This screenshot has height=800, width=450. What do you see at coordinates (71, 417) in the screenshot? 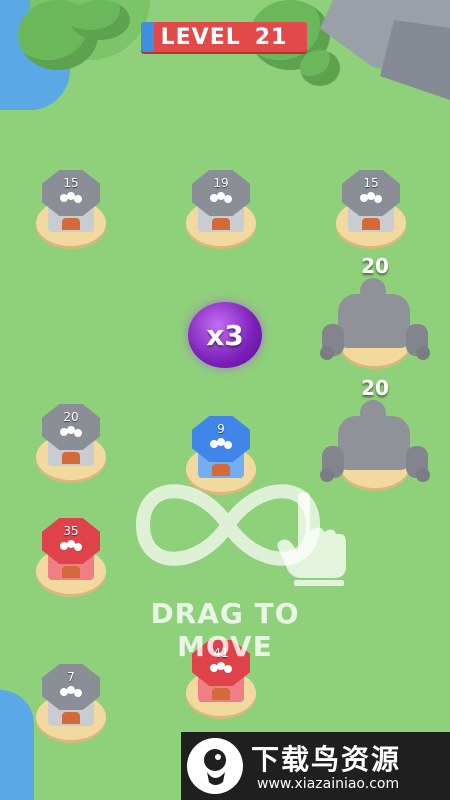
I see `tower-count: 20` at bounding box center [71, 417].